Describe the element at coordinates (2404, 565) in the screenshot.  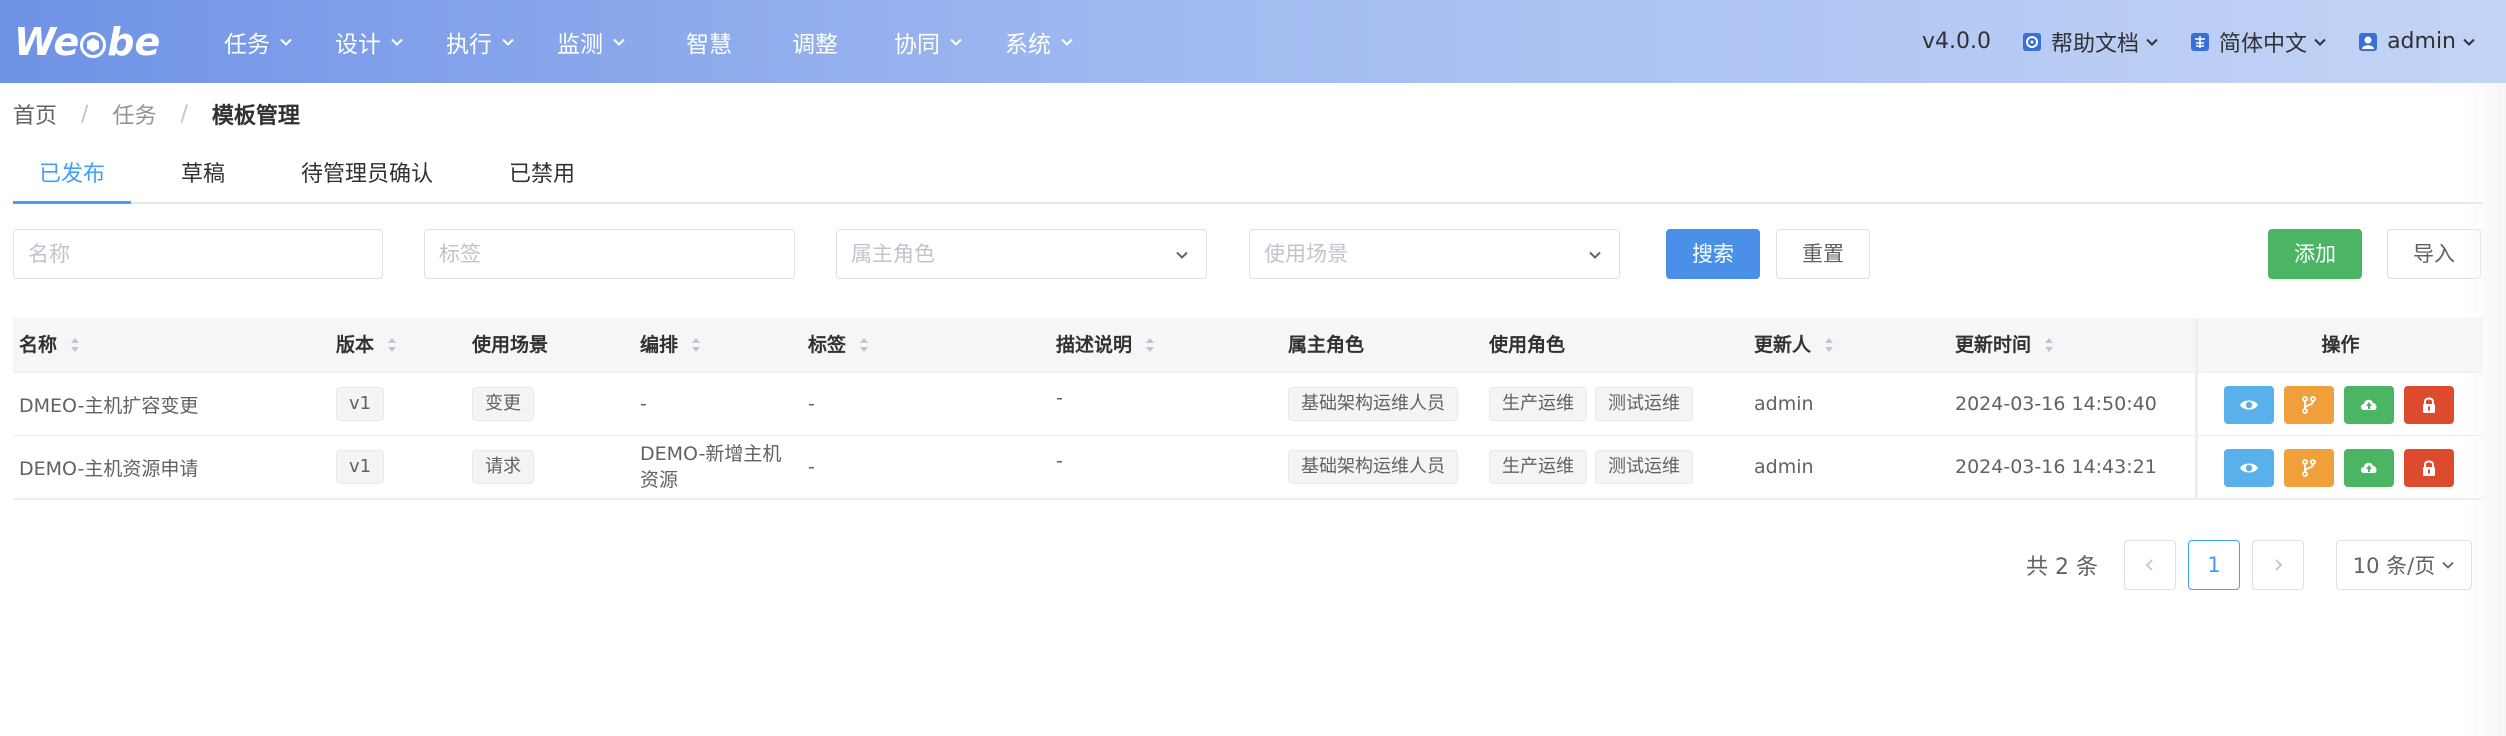
I see `page-size-select: 10 条/页` at that location.